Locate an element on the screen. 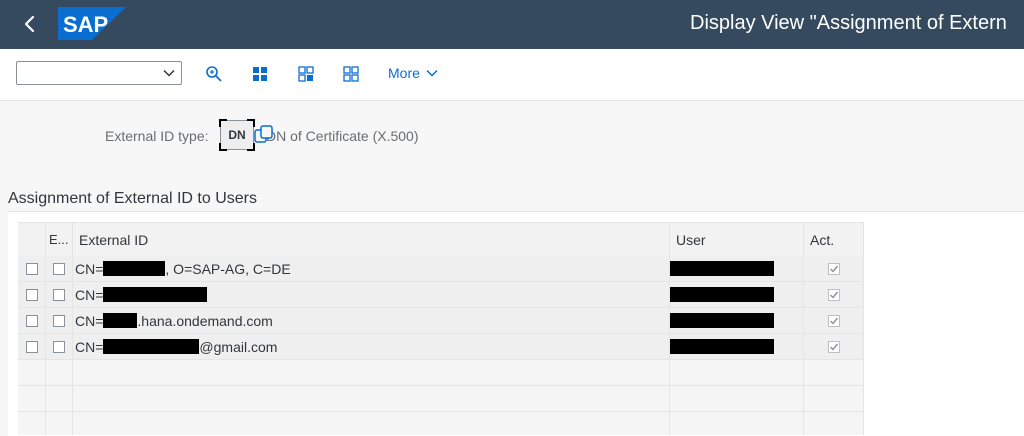 This screenshot has height=436, width=1024. table-row: CN= .hana.ondemand.com is located at coordinates (441, 321).